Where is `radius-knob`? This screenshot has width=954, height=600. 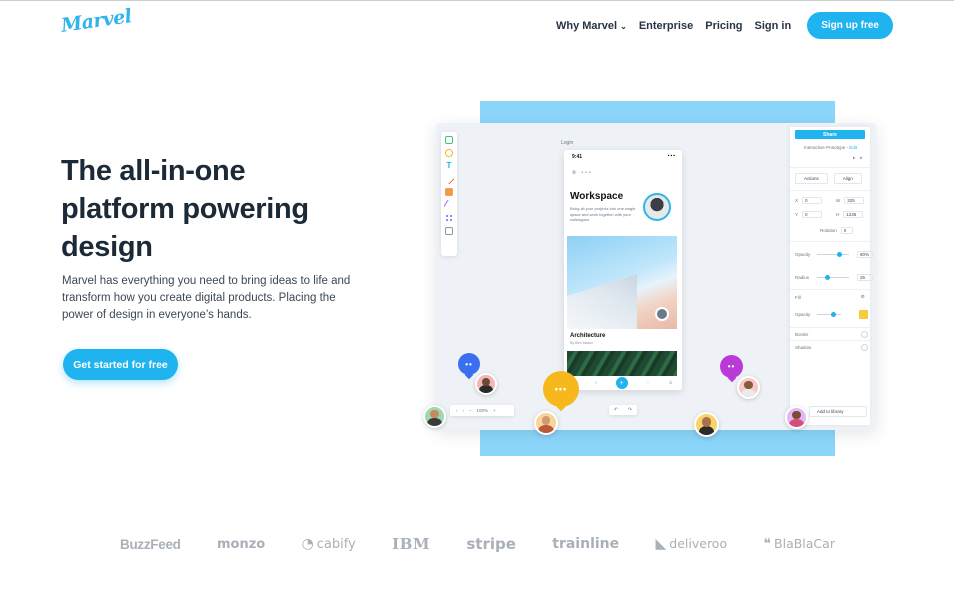
radius-knob is located at coordinates (827, 277).